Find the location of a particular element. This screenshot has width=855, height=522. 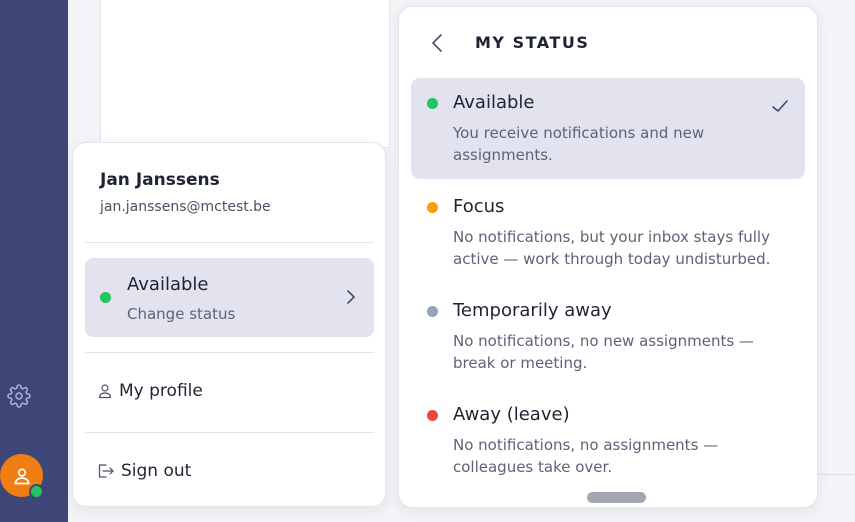

check-icon is located at coordinates (780, 106).